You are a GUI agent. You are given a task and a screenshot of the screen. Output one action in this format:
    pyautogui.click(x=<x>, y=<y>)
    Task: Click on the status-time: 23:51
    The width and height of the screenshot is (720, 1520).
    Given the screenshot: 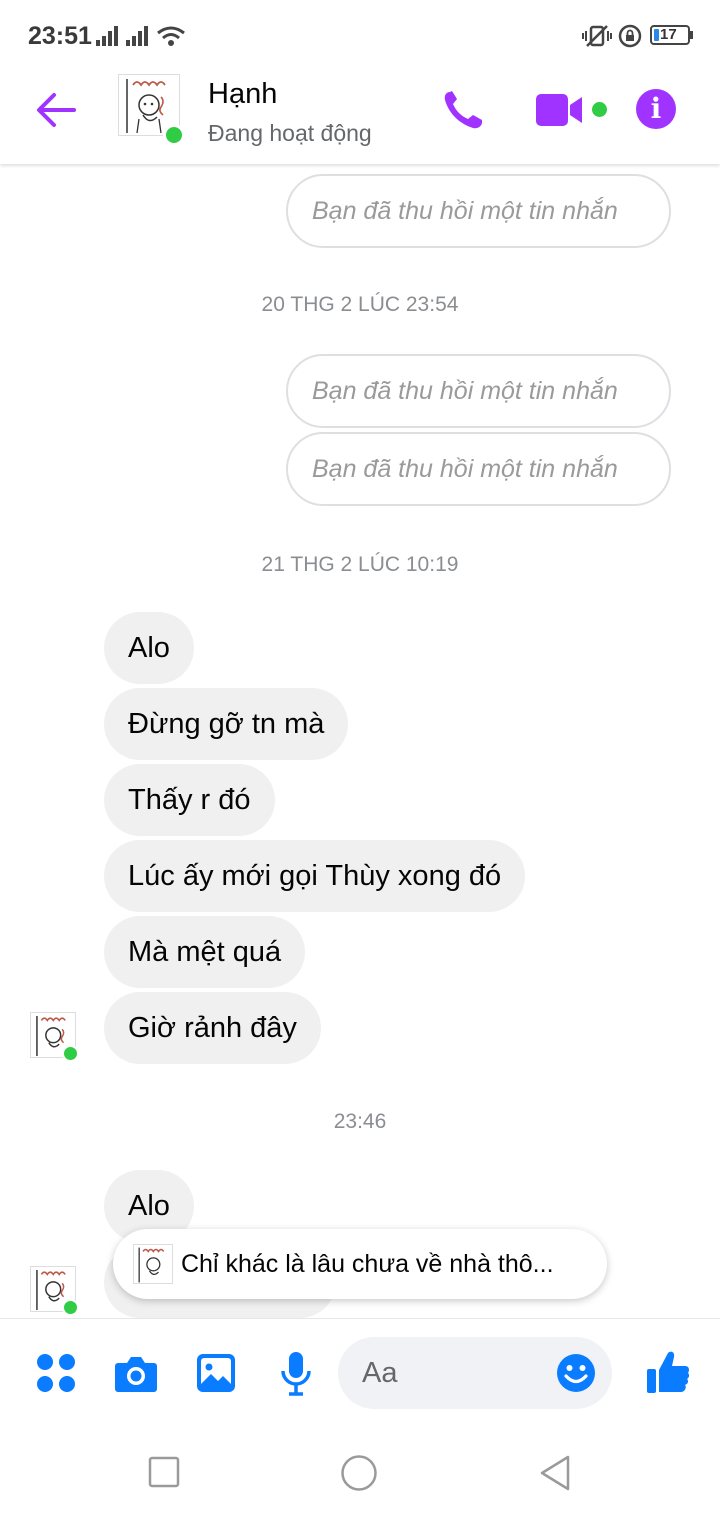 What is the action you would take?
    pyautogui.click(x=60, y=36)
    